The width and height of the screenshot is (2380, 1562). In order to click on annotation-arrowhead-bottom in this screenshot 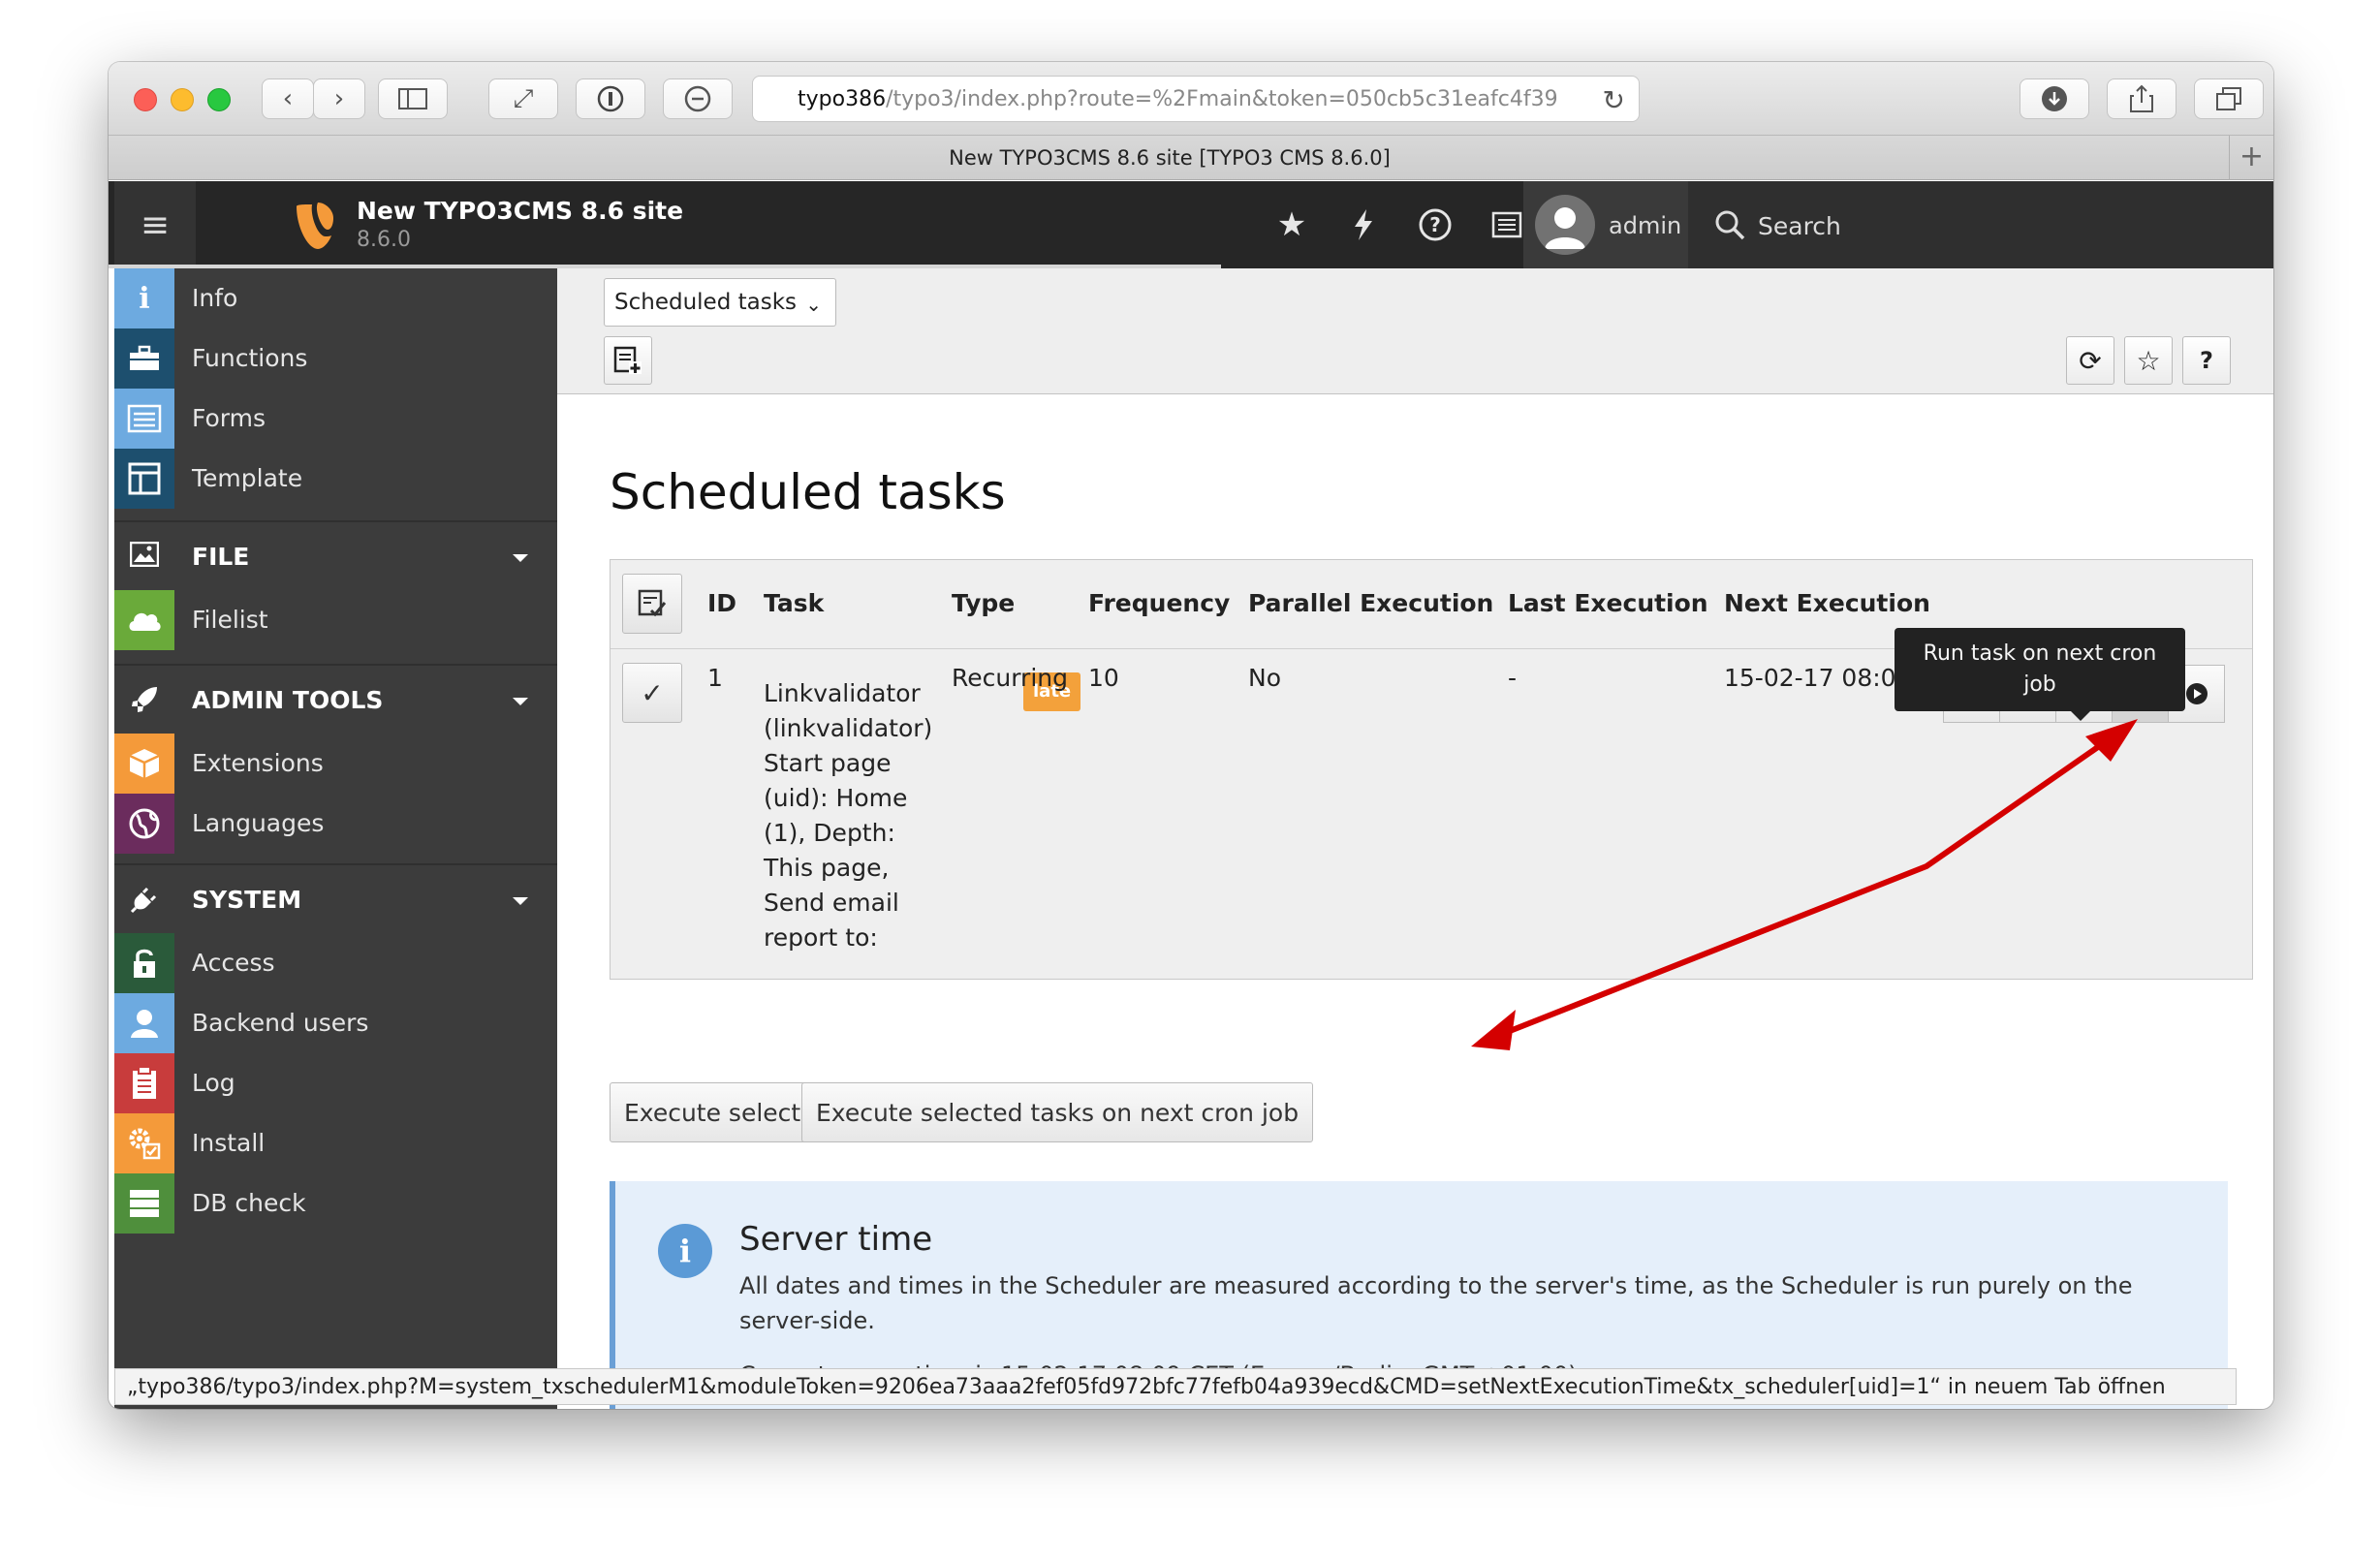, I will do `click(1494, 1030)`.